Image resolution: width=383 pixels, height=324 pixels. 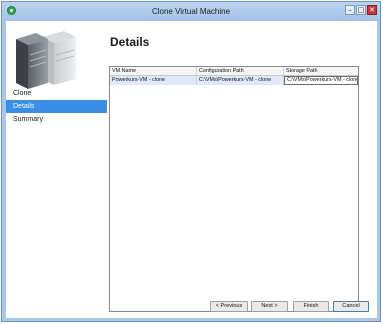 I want to click on finish-button: Finish, so click(x=311, y=306).